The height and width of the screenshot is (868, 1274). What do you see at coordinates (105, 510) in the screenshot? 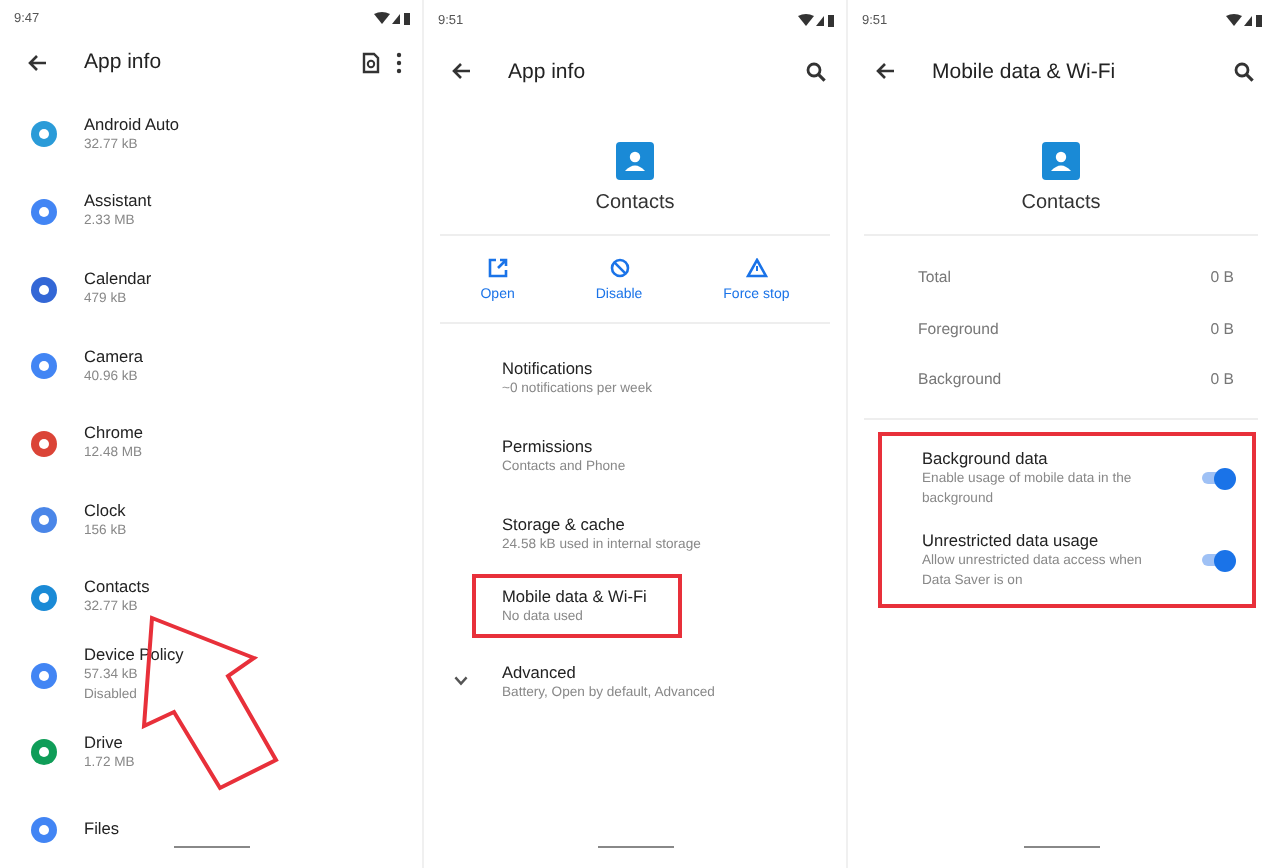
I see `app-name: Clock` at bounding box center [105, 510].